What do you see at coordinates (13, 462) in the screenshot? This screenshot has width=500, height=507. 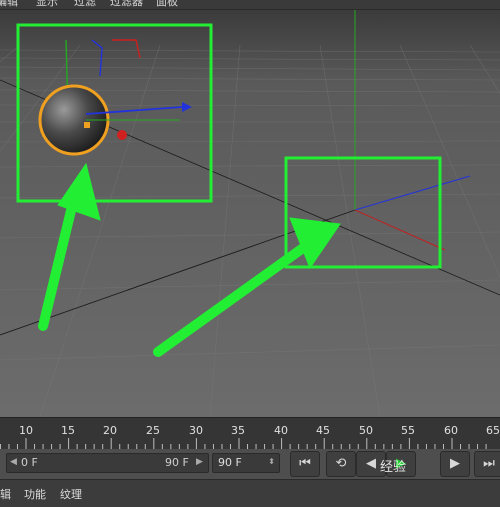 I see `range-left-arrow-icon: ◀` at bounding box center [13, 462].